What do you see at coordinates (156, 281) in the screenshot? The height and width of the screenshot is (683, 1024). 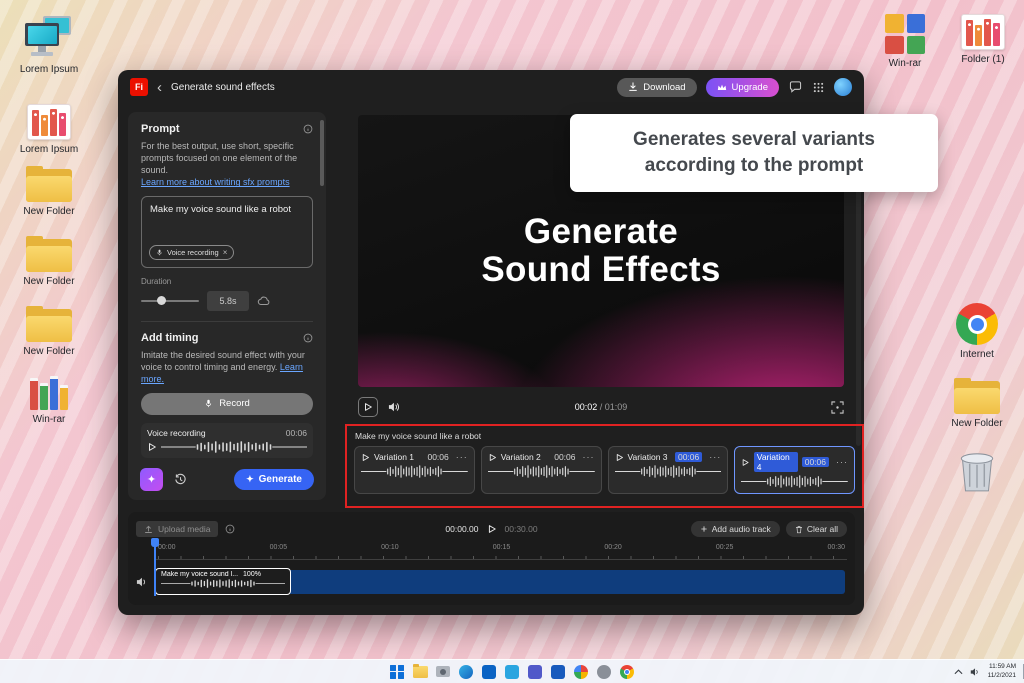 I see `duration-label: Duration` at bounding box center [156, 281].